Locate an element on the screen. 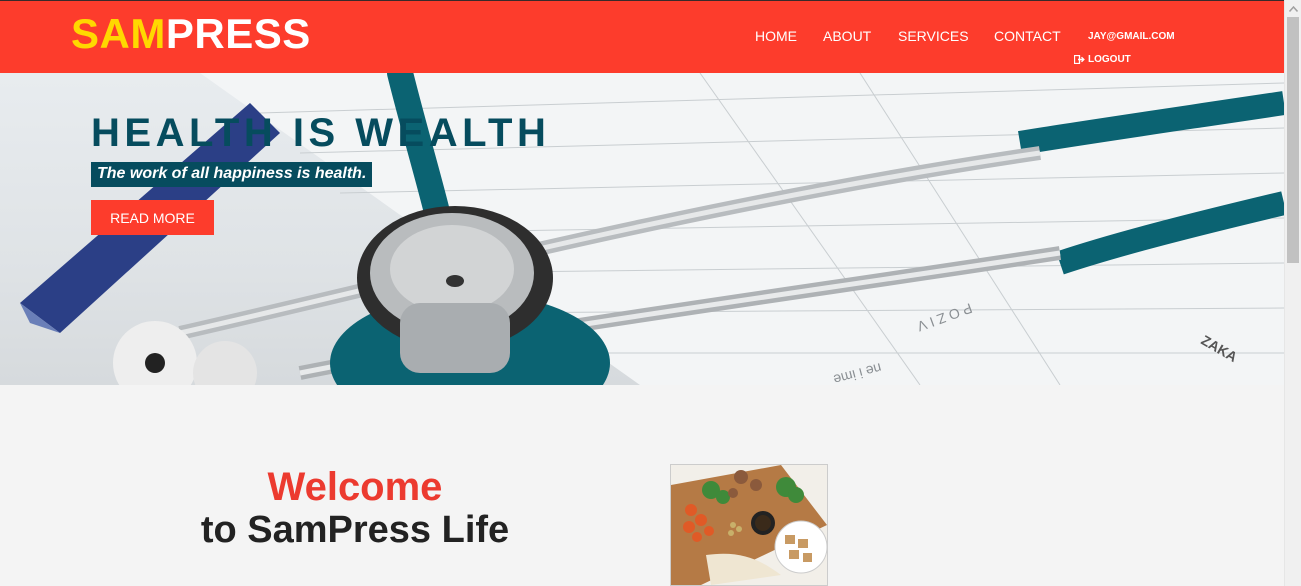  brand-logo: SAMPRESS is located at coordinates (191, 34).